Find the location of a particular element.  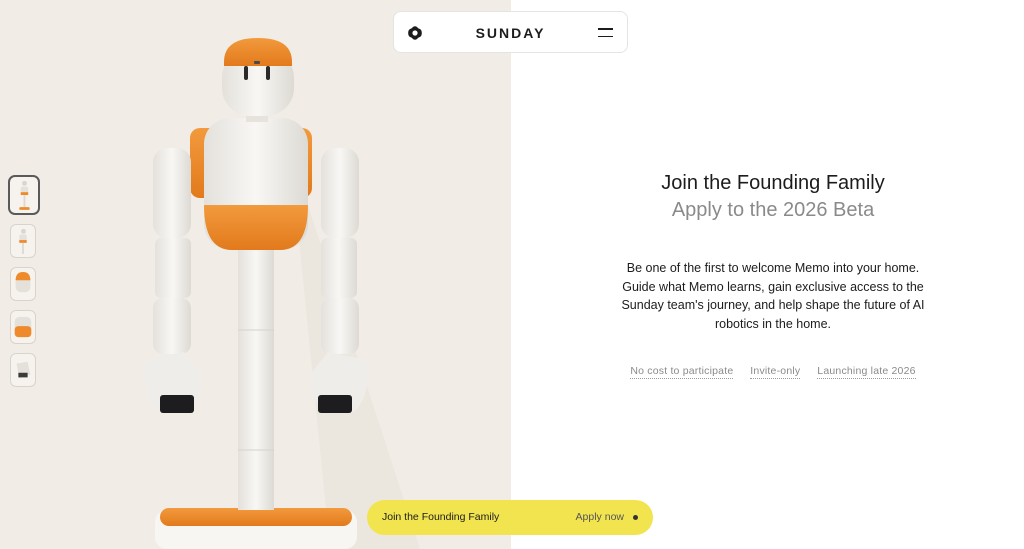

thumbnail-side is located at coordinates (23, 241).